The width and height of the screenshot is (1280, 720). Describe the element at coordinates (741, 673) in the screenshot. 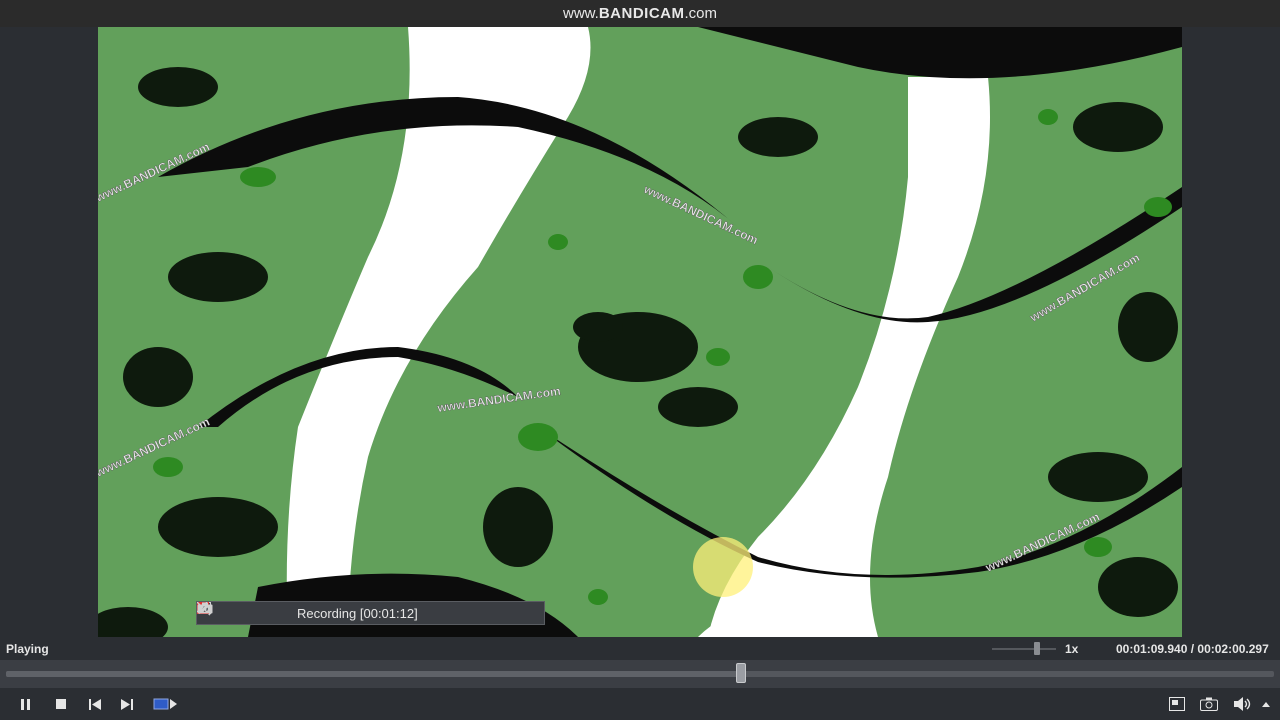

I see `seek-bar-handle` at that location.